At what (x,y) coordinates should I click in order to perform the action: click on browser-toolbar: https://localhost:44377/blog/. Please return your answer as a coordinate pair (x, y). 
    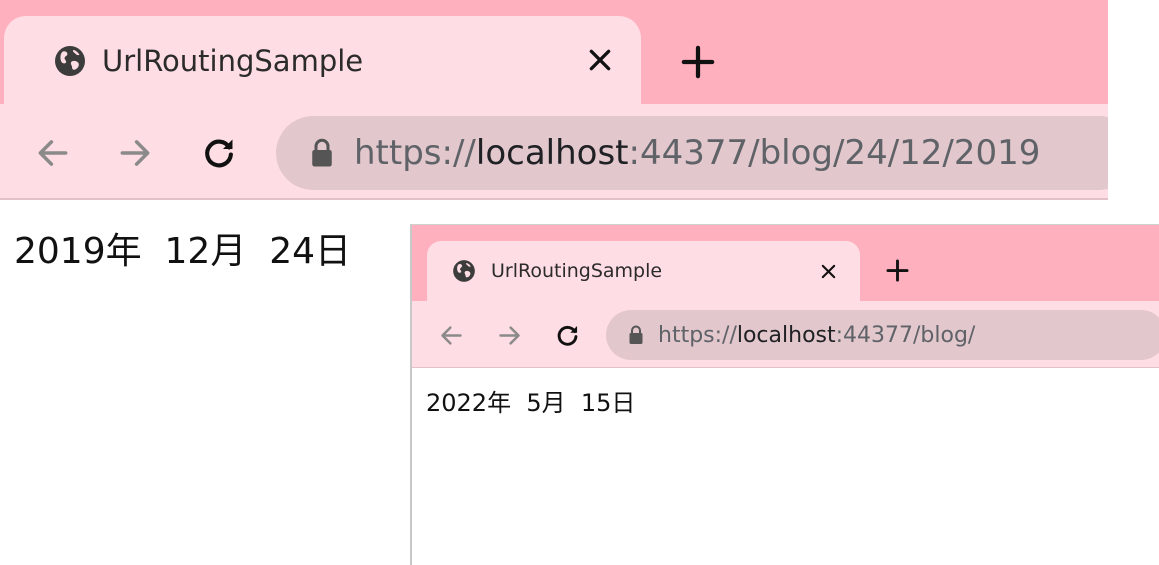
    Looking at the image, I should click on (785, 334).